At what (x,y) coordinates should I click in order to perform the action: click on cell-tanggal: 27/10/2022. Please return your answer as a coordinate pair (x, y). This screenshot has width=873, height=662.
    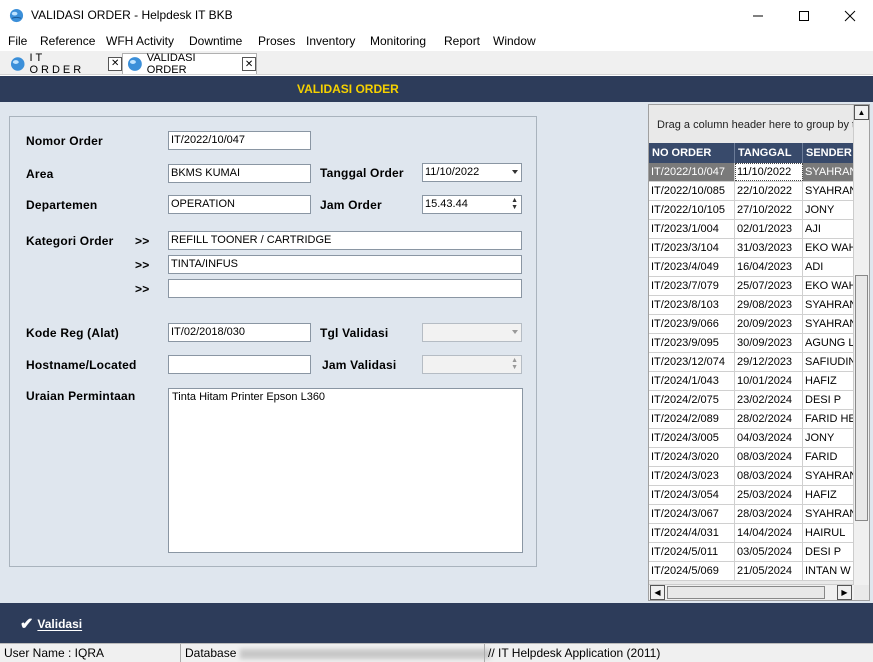
    Looking at the image, I should click on (769, 210).